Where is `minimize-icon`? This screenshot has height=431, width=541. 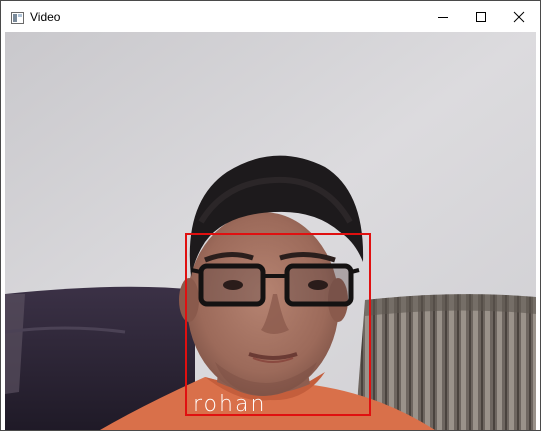
minimize-icon is located at coordinates (443, 17).